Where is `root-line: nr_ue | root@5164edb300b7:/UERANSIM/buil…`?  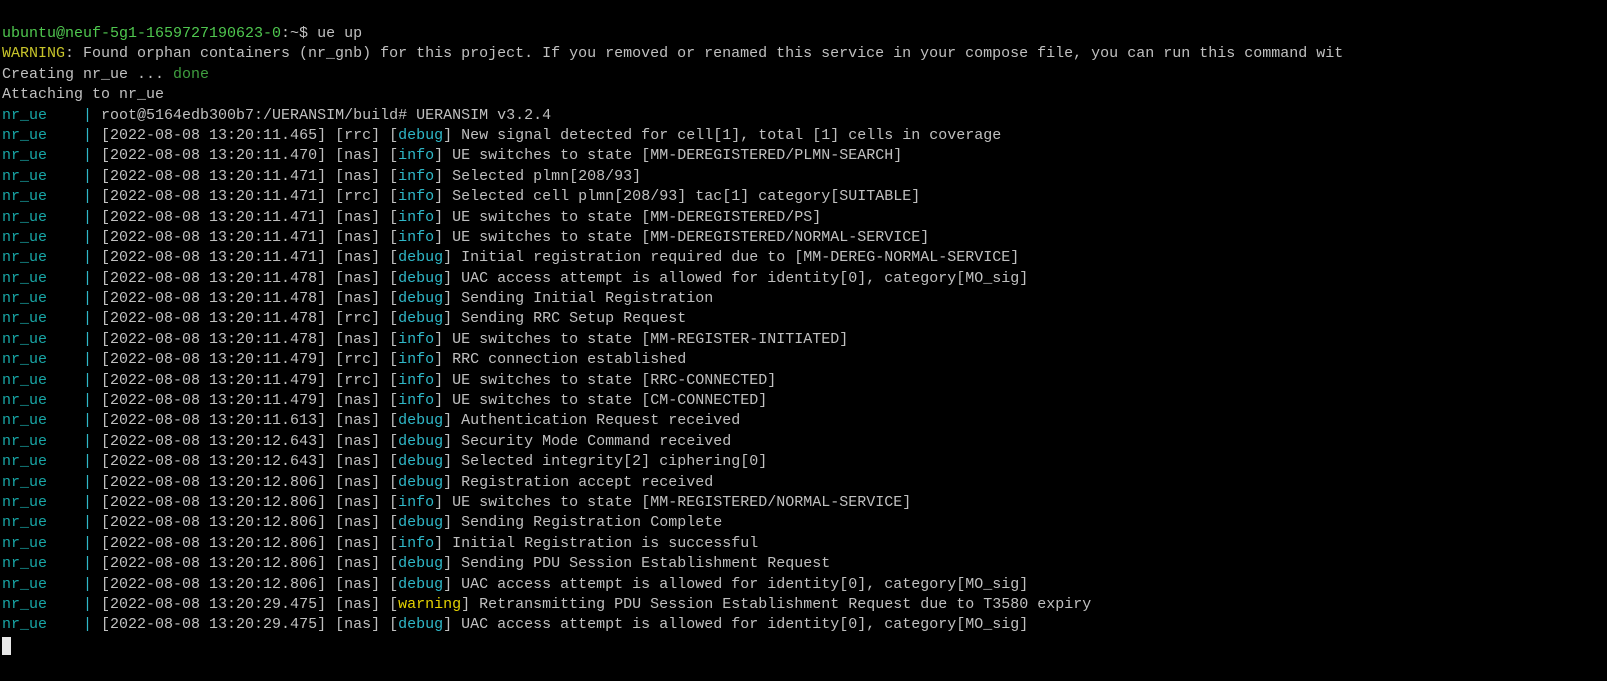
root-line: nr_ue | root@5164edb300b7:/UERANSIM/buil… is located at coordinates (803, 116).